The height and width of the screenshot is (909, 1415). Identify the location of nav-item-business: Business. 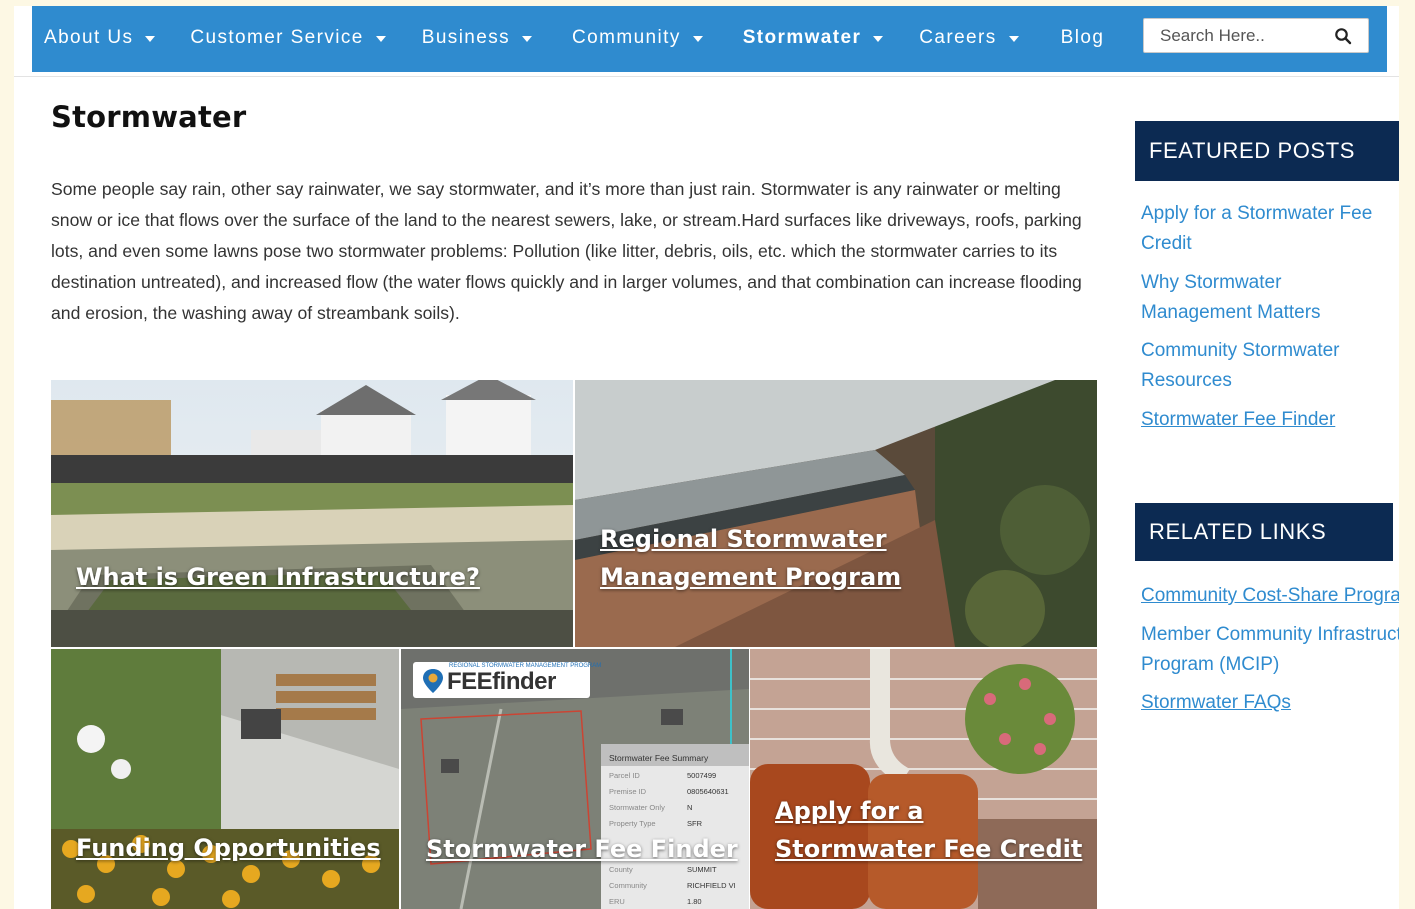
(477, 38).